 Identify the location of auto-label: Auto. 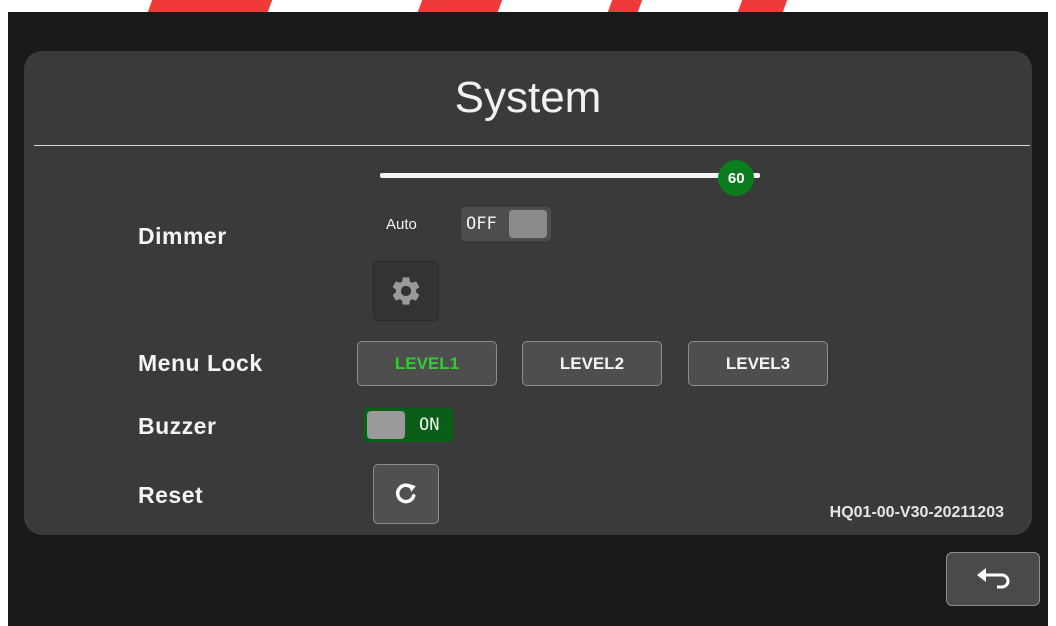
(401, 224).